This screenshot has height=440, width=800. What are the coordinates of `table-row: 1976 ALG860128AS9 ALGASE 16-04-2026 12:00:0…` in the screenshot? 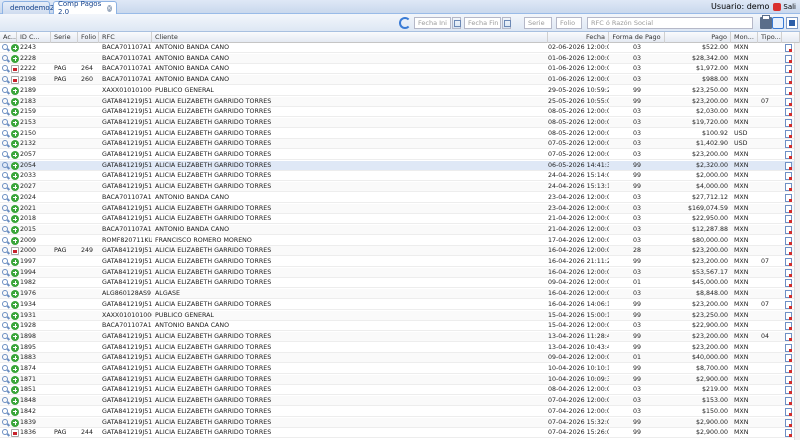 It's located at (400, 294).